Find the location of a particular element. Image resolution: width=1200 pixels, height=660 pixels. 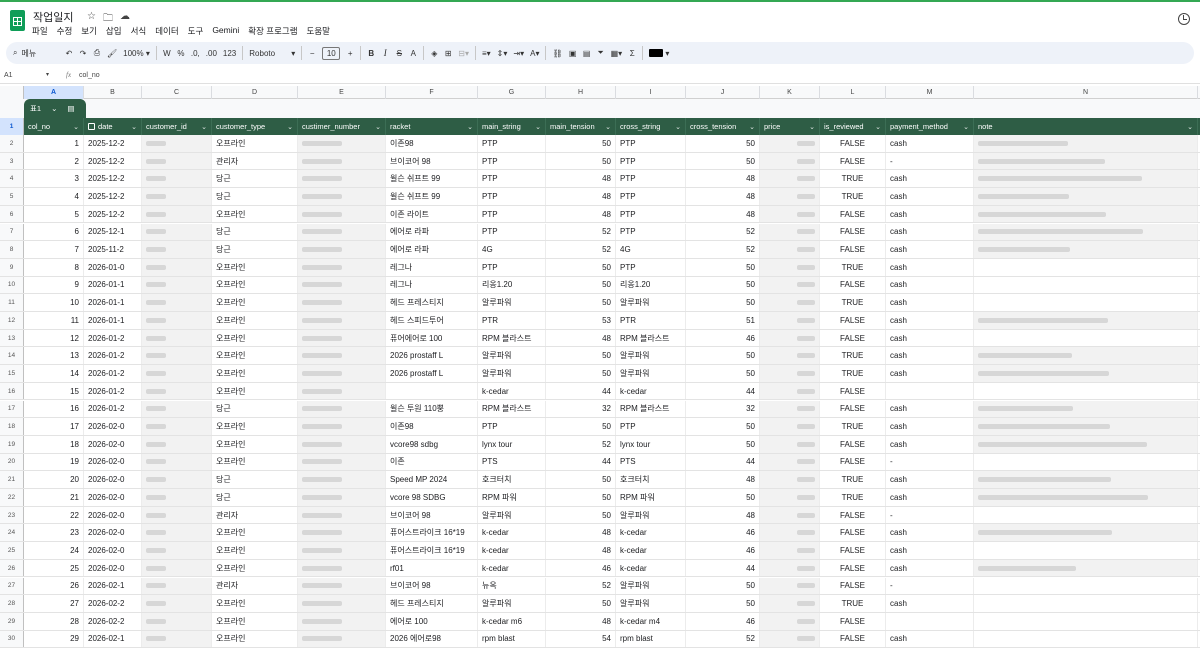

cell-ms: RPM 블라스트 is located at coordinates (512, 338).